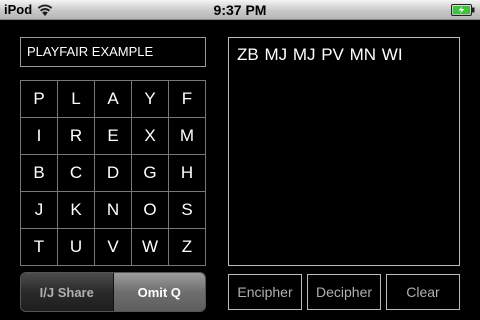  I want to click on decipher-button: Decipher, so click(344, 292).